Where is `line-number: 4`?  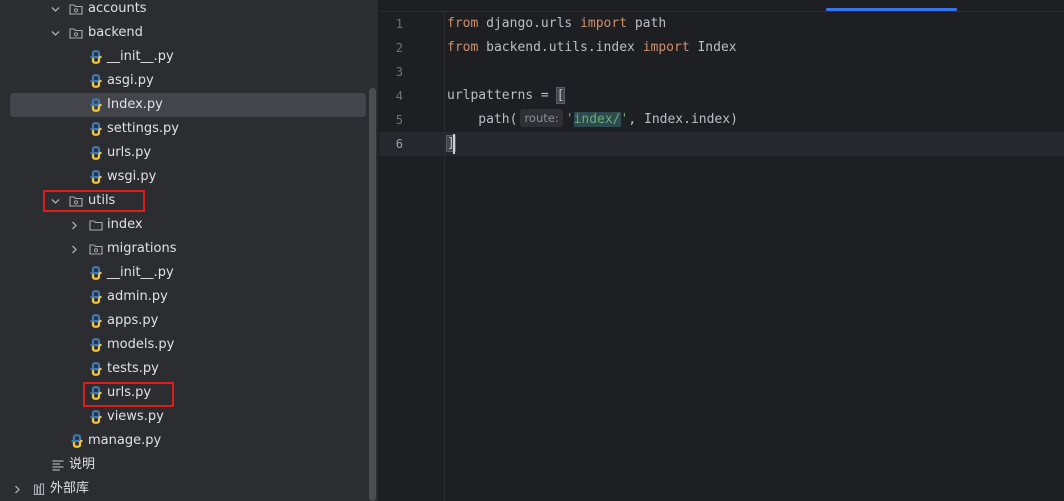
line-number: 4 is located at coordinates (399, 96).